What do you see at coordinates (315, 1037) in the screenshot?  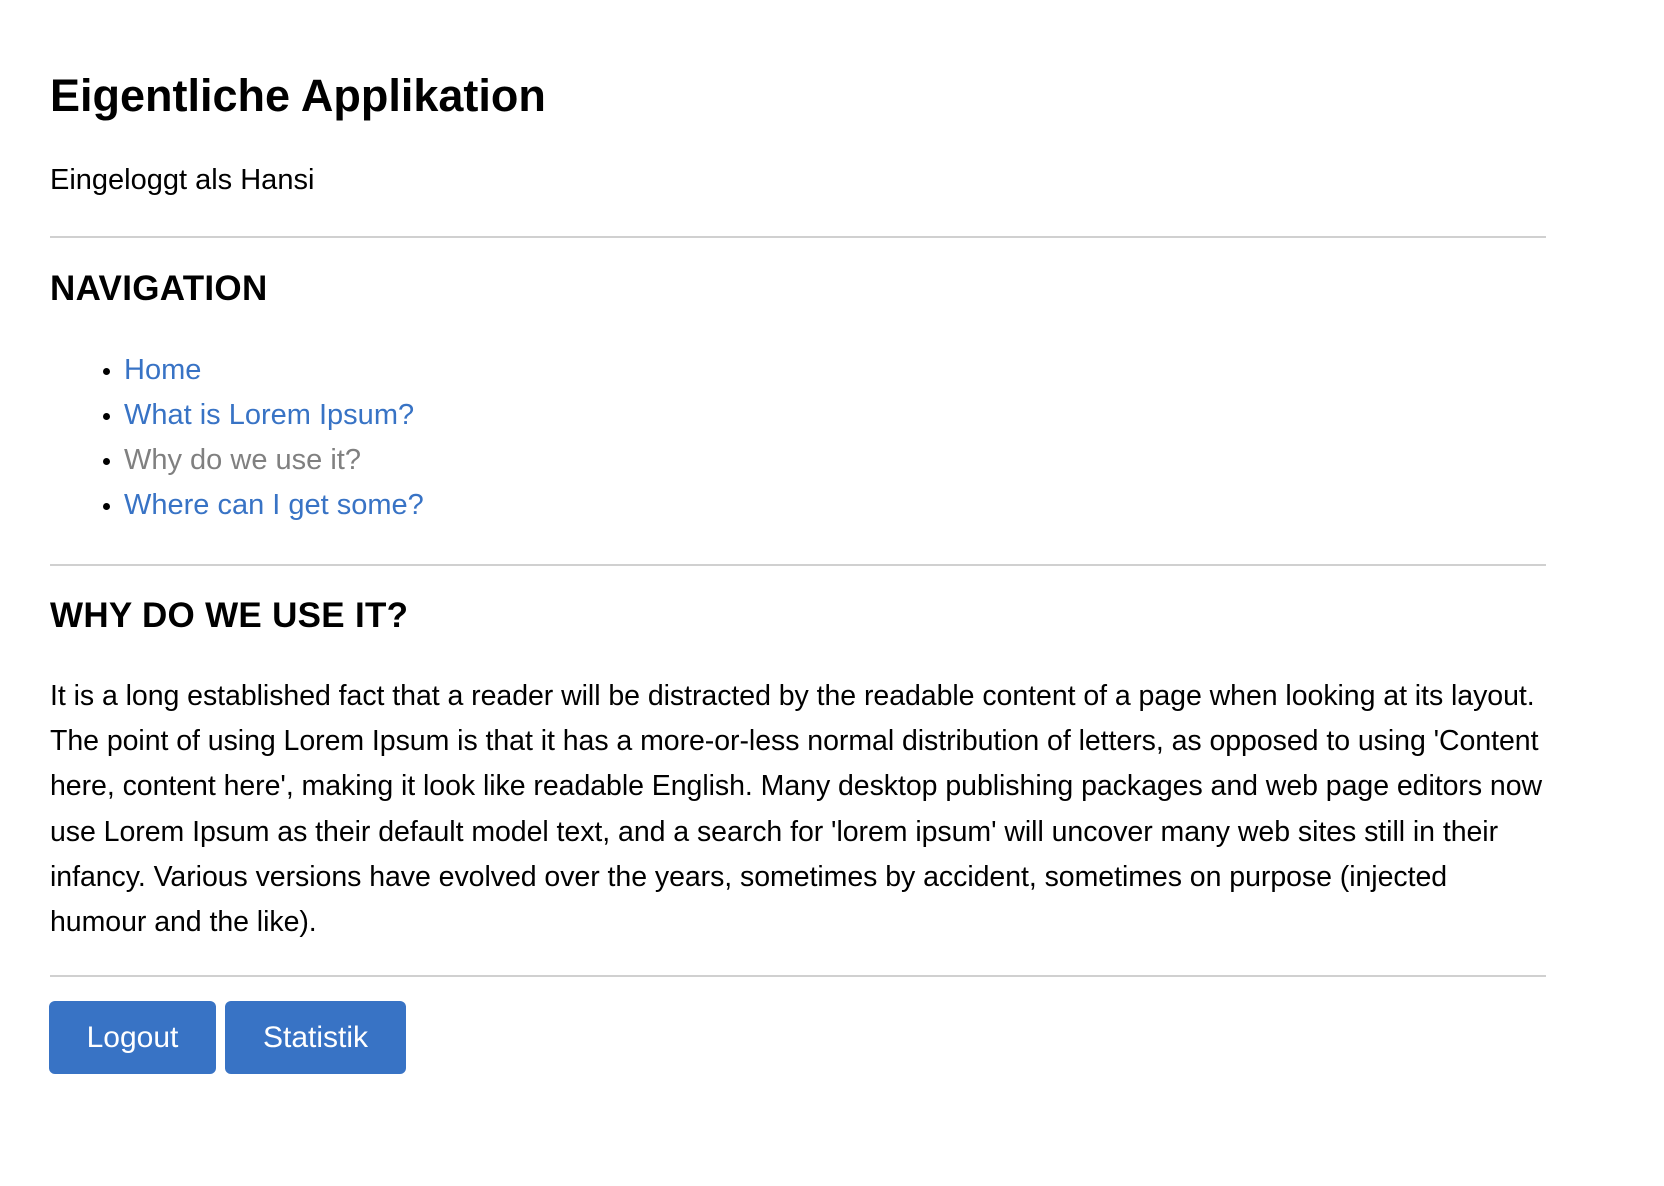 I see `statistics-button: Statistik` at bounding box center [315, 1037].